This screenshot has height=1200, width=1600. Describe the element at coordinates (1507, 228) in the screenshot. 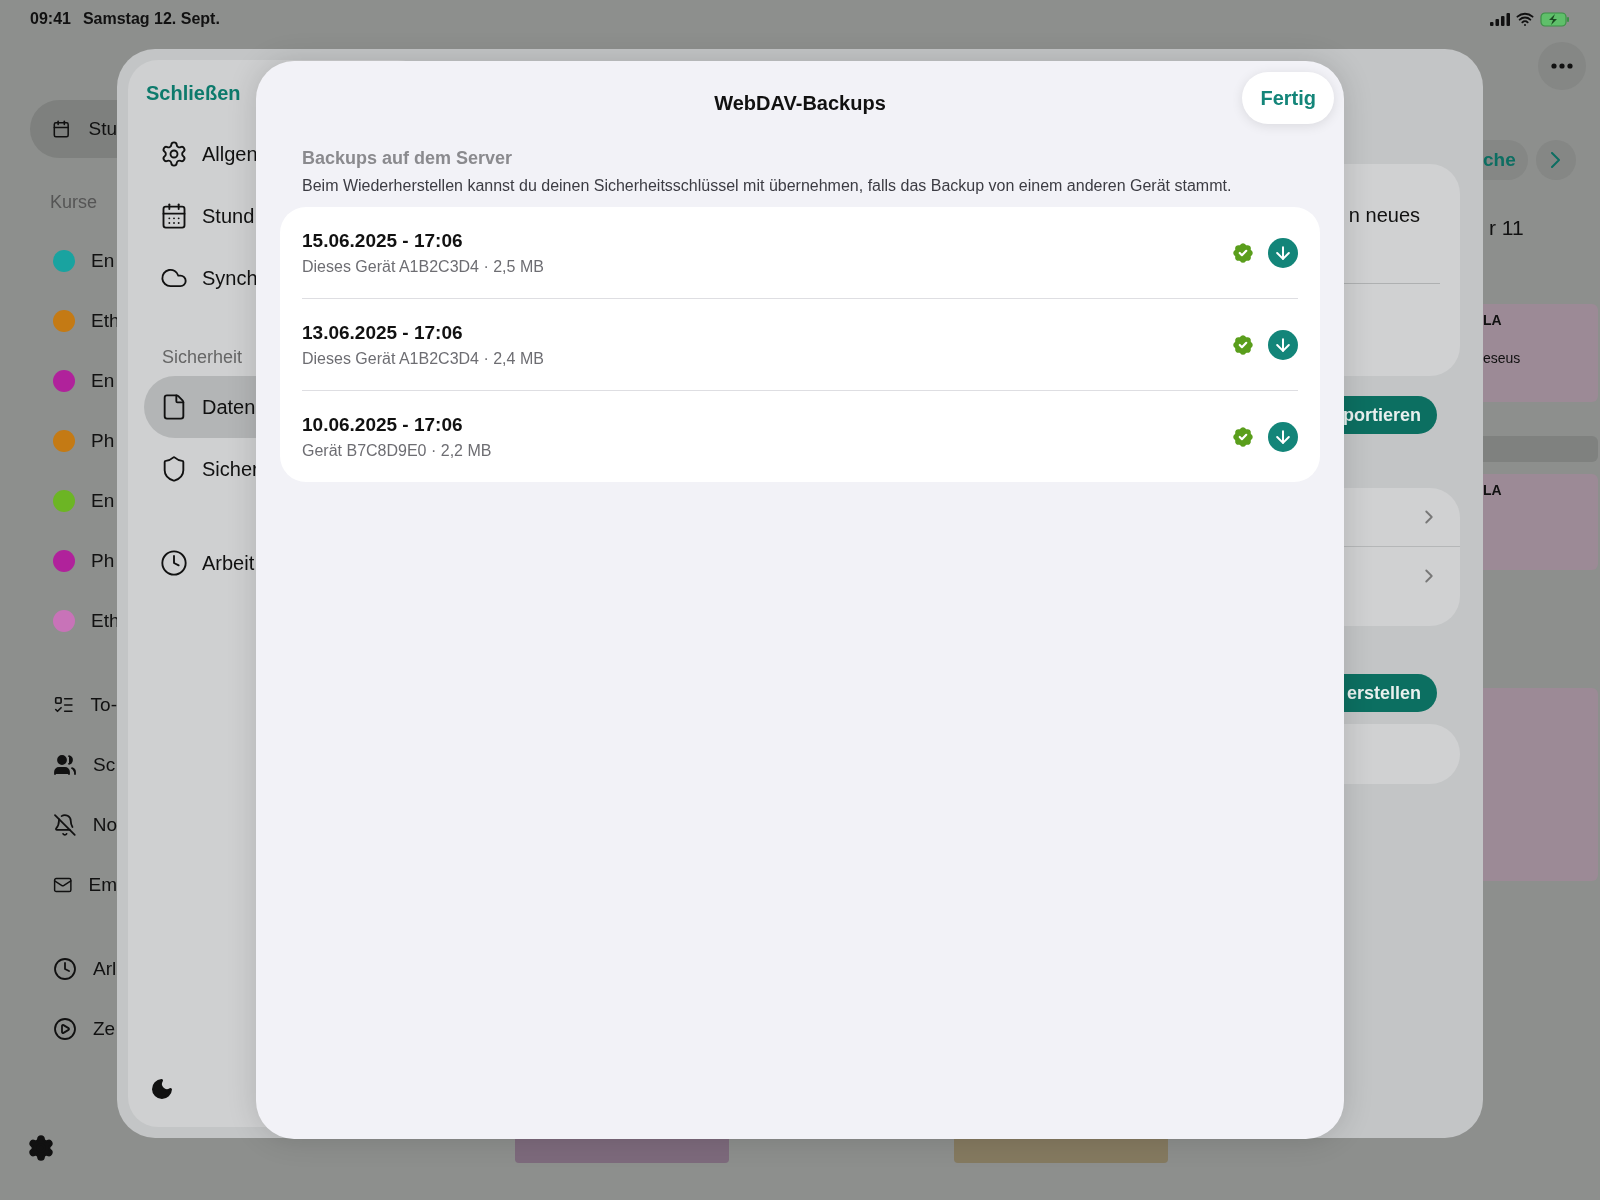

I see `week-heading: r 11` at that location.